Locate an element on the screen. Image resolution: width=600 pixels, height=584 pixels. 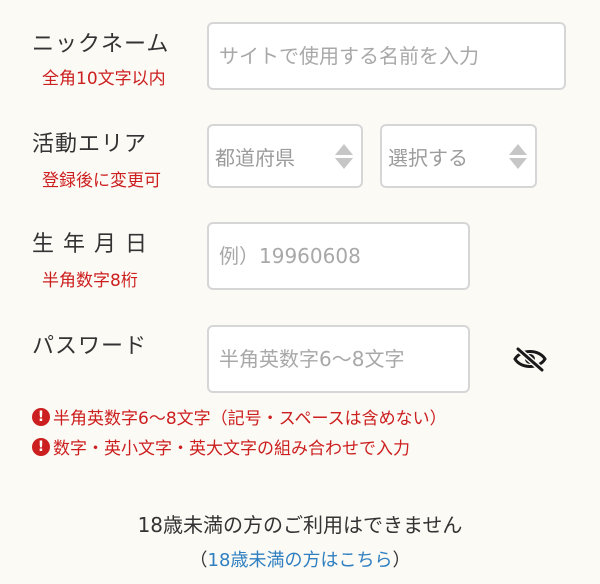
password-rule-text: 半角英数字6〜8文字（記号・スペースは含めない） is located at coordinates (250, 419).